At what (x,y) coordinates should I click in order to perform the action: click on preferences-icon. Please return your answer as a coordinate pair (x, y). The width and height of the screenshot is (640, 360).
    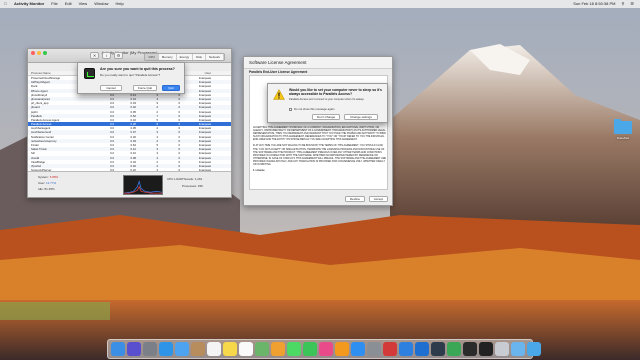
    Looking at the image, I should click on (374, 349).